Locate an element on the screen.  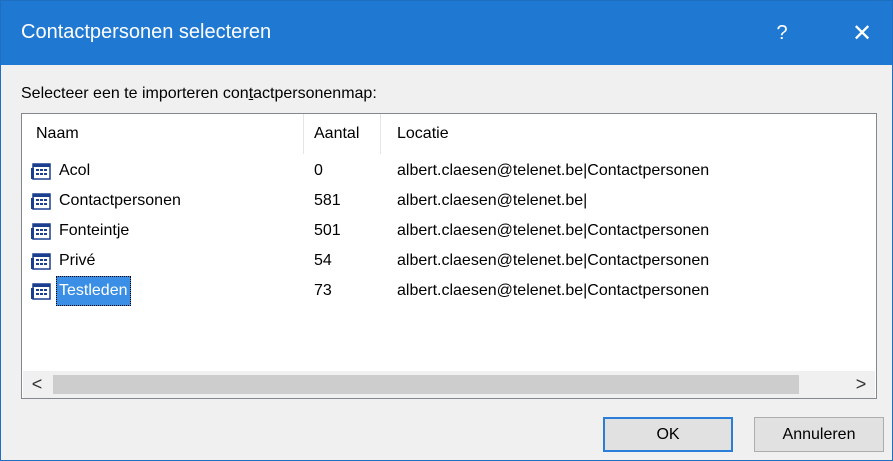
instruction-text-start: Selecteer een te importeren con is located at coordinates (135, 93).